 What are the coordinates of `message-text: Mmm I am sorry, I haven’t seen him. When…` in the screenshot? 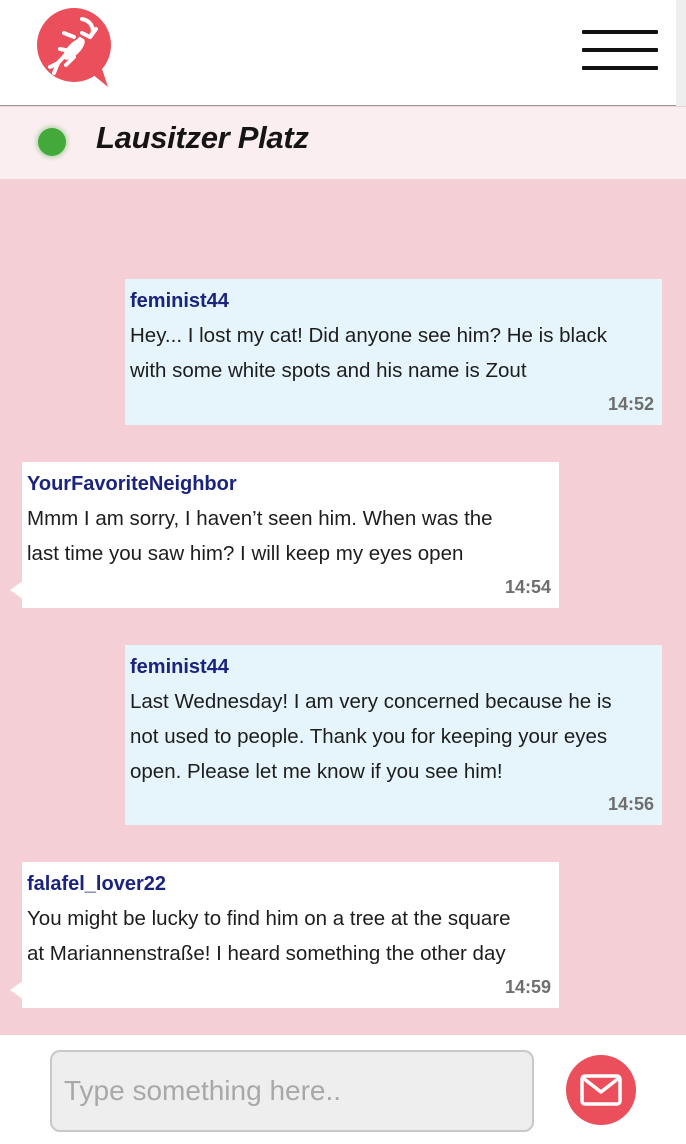 It's located at (293, 536).